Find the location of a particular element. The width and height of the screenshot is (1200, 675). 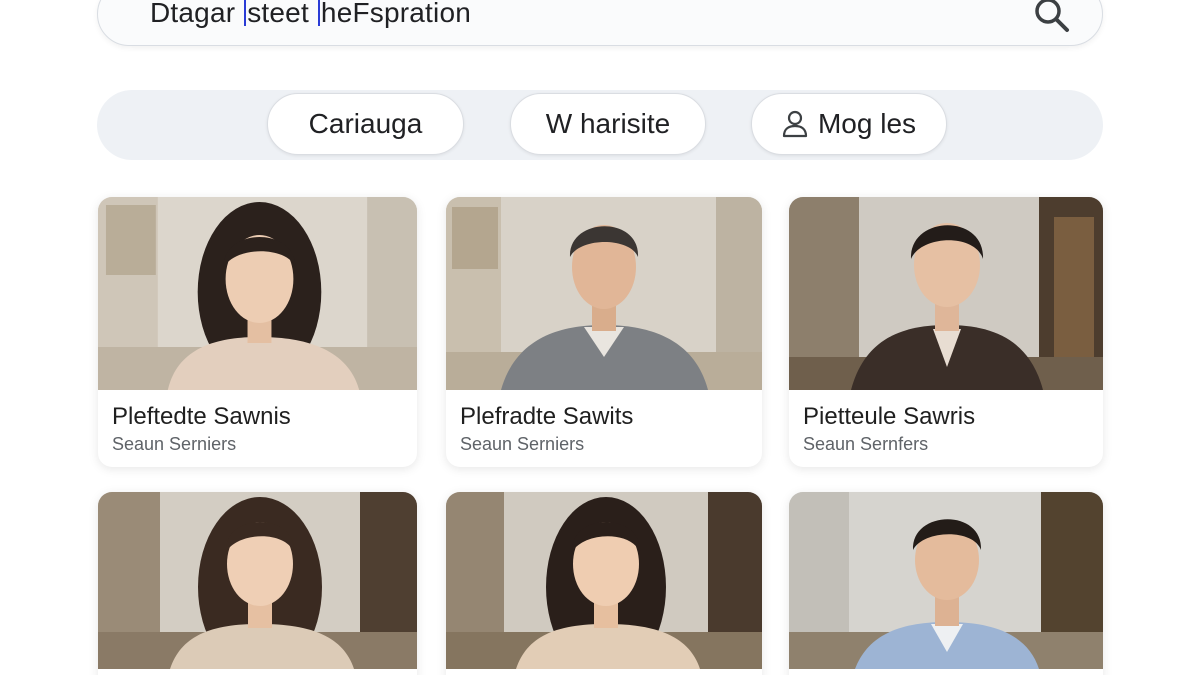

filter-chip-cariauga: Cariauga is located at coordinates (365, 124).